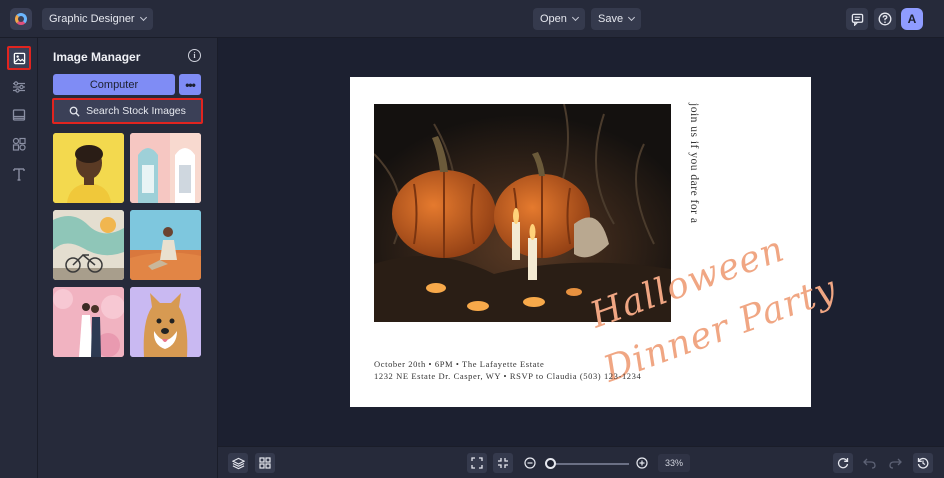 Image resolution: width=944 pixels, height=478 pixels. I want to click on undo-icon, so click(869, 463).